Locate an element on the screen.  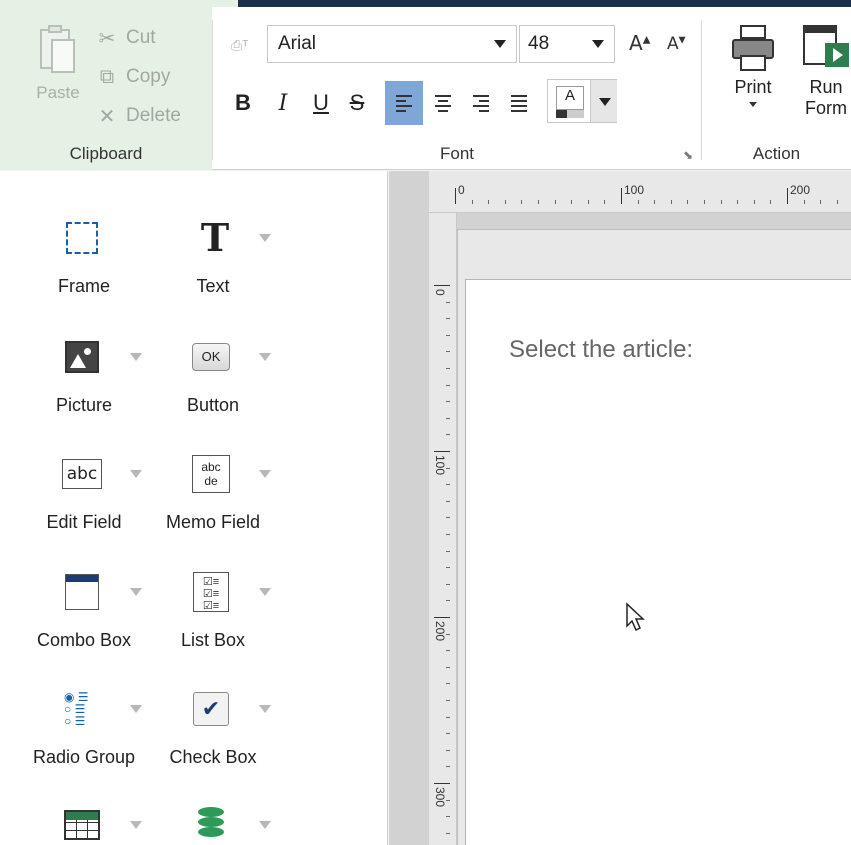
copy-icon: ⧉ is located at coordinates (107, 76).